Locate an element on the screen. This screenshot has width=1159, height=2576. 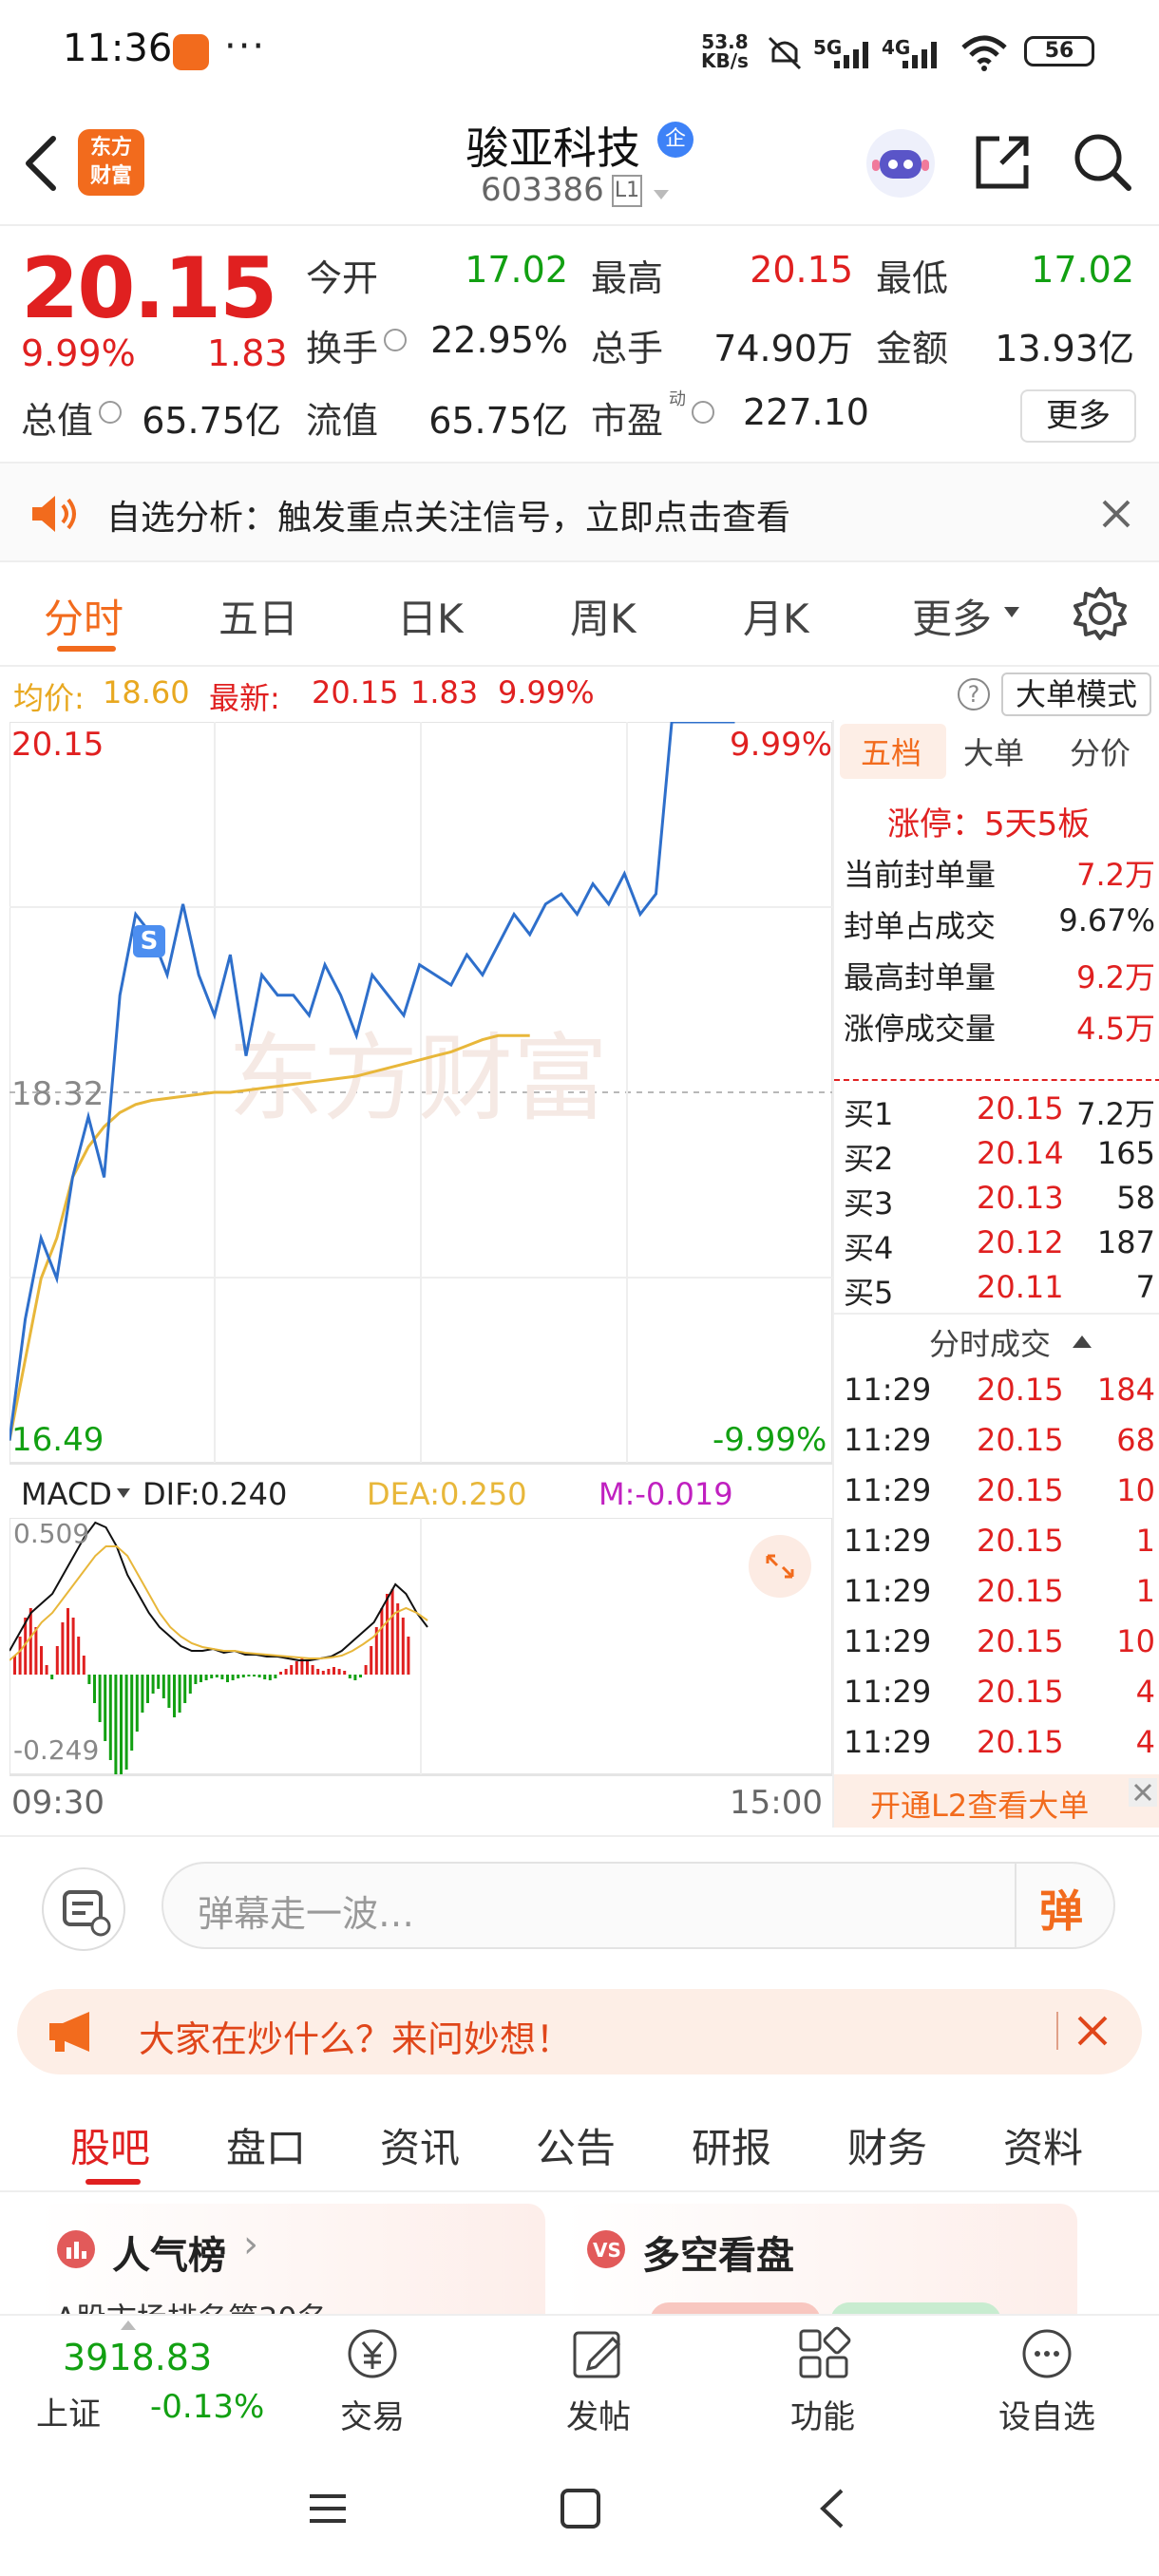
latest-value: 20.15 is located at coordinates (355, 692).